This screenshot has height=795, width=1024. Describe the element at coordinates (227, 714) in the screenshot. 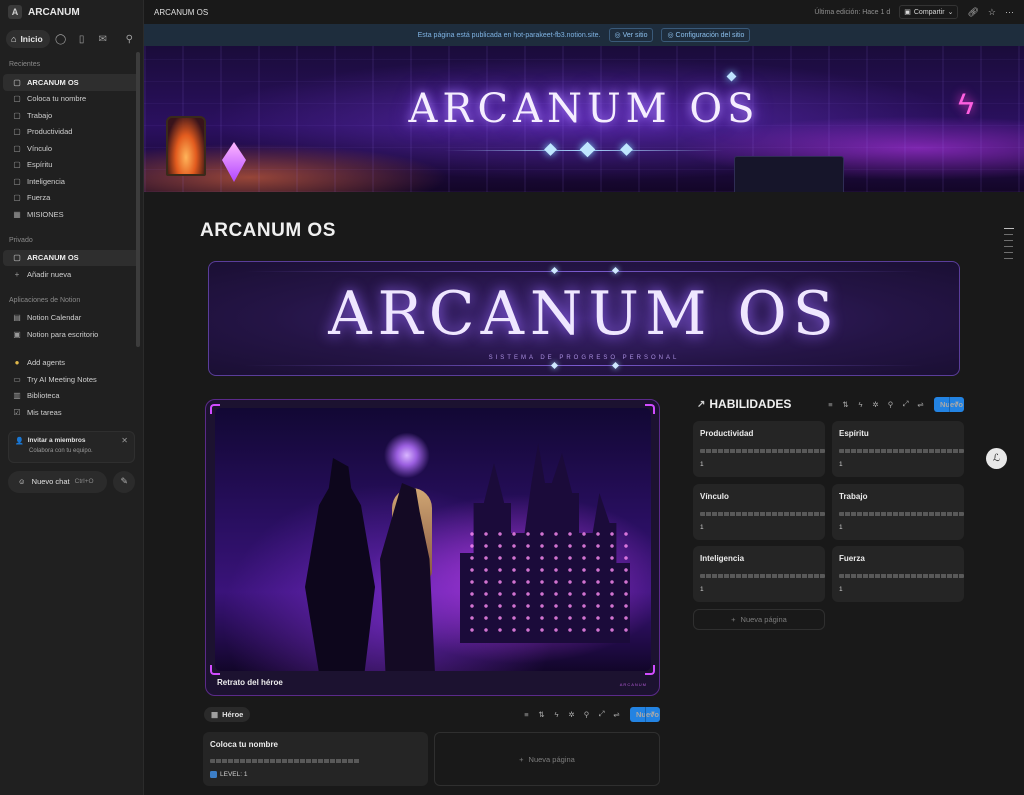

I see `view-tab-heroe: ▦ Héroe` at that location.